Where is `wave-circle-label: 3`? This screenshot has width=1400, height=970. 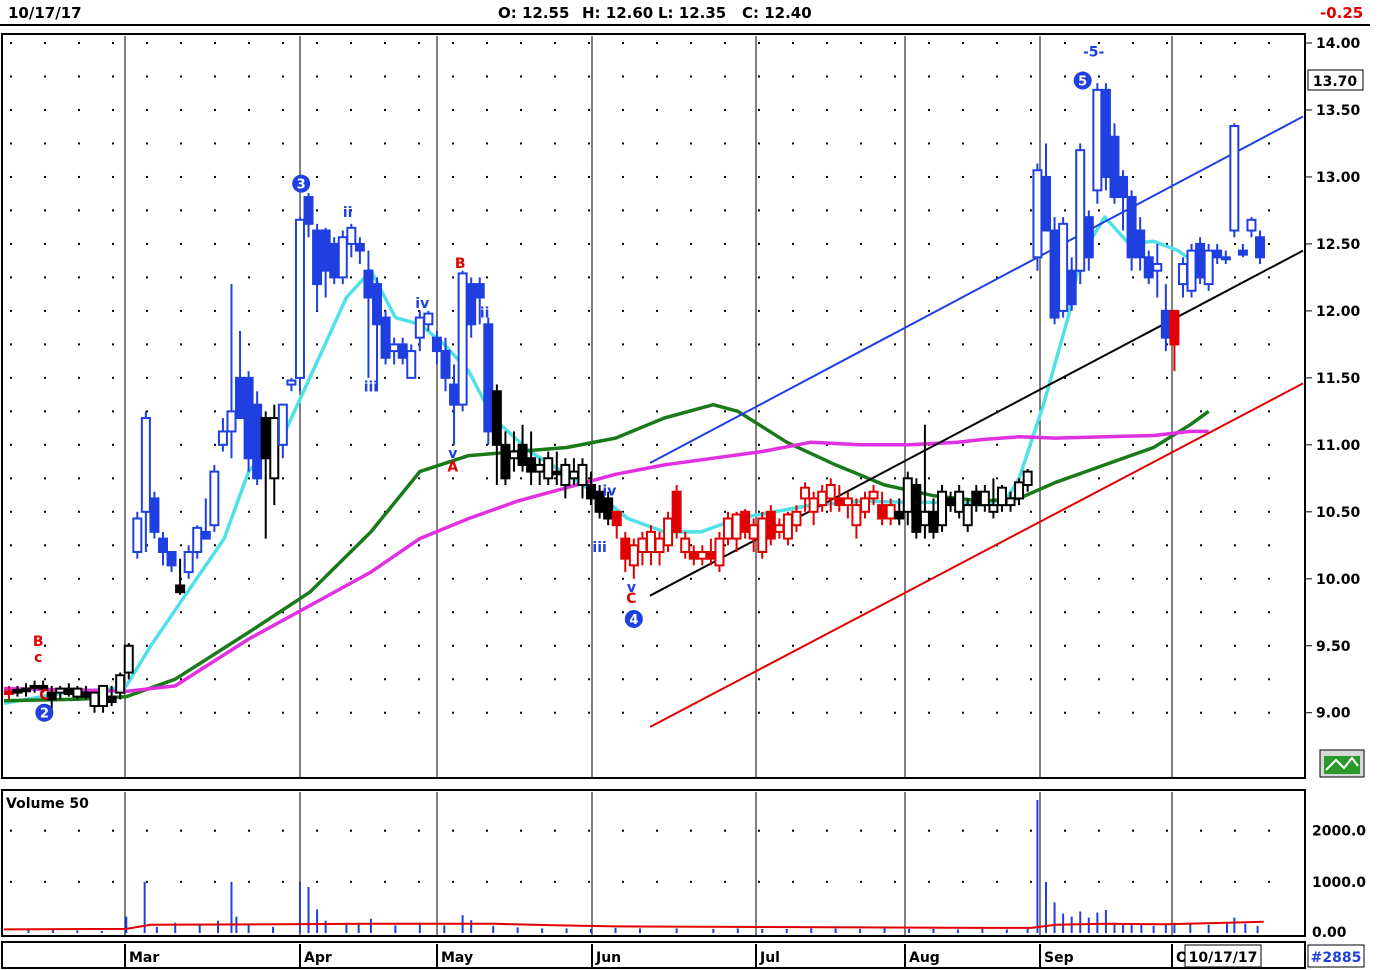 wave-circle-label: 3 is located at coordinates (301, 185).